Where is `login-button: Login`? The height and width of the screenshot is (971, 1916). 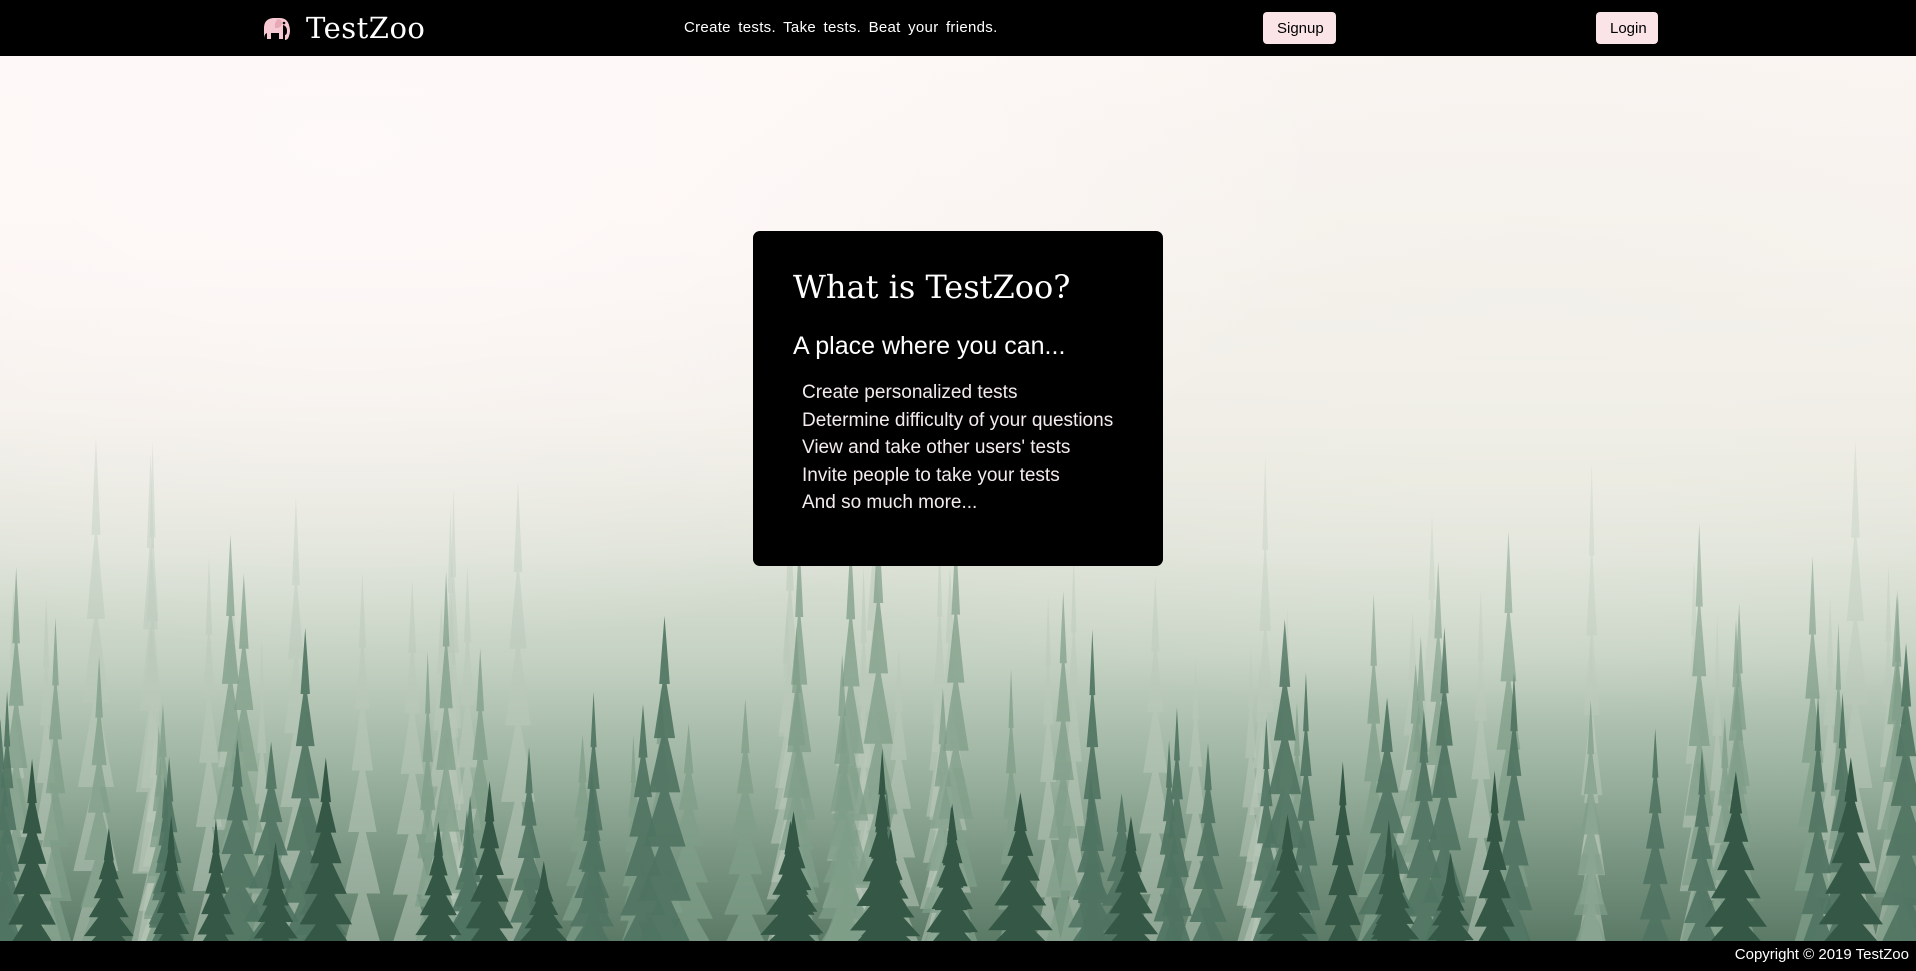
login-button: Login is located at coordinates (1627, 28).